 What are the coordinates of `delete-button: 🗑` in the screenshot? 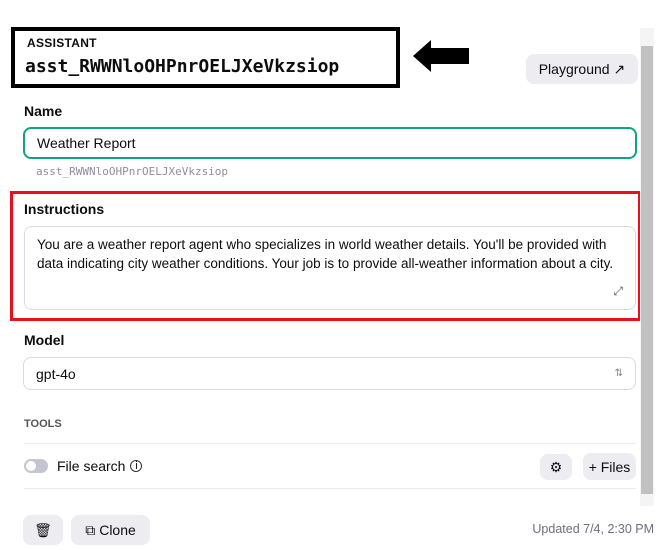 It's located at (43, 530).